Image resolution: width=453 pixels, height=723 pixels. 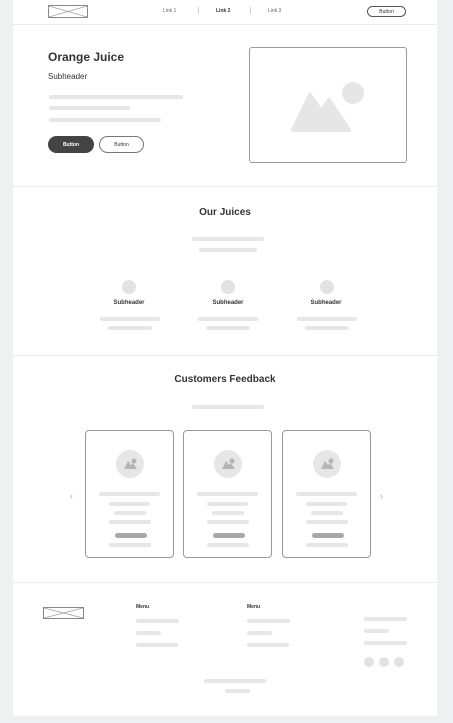 I want to click on logo, so click(x=68, y=11).